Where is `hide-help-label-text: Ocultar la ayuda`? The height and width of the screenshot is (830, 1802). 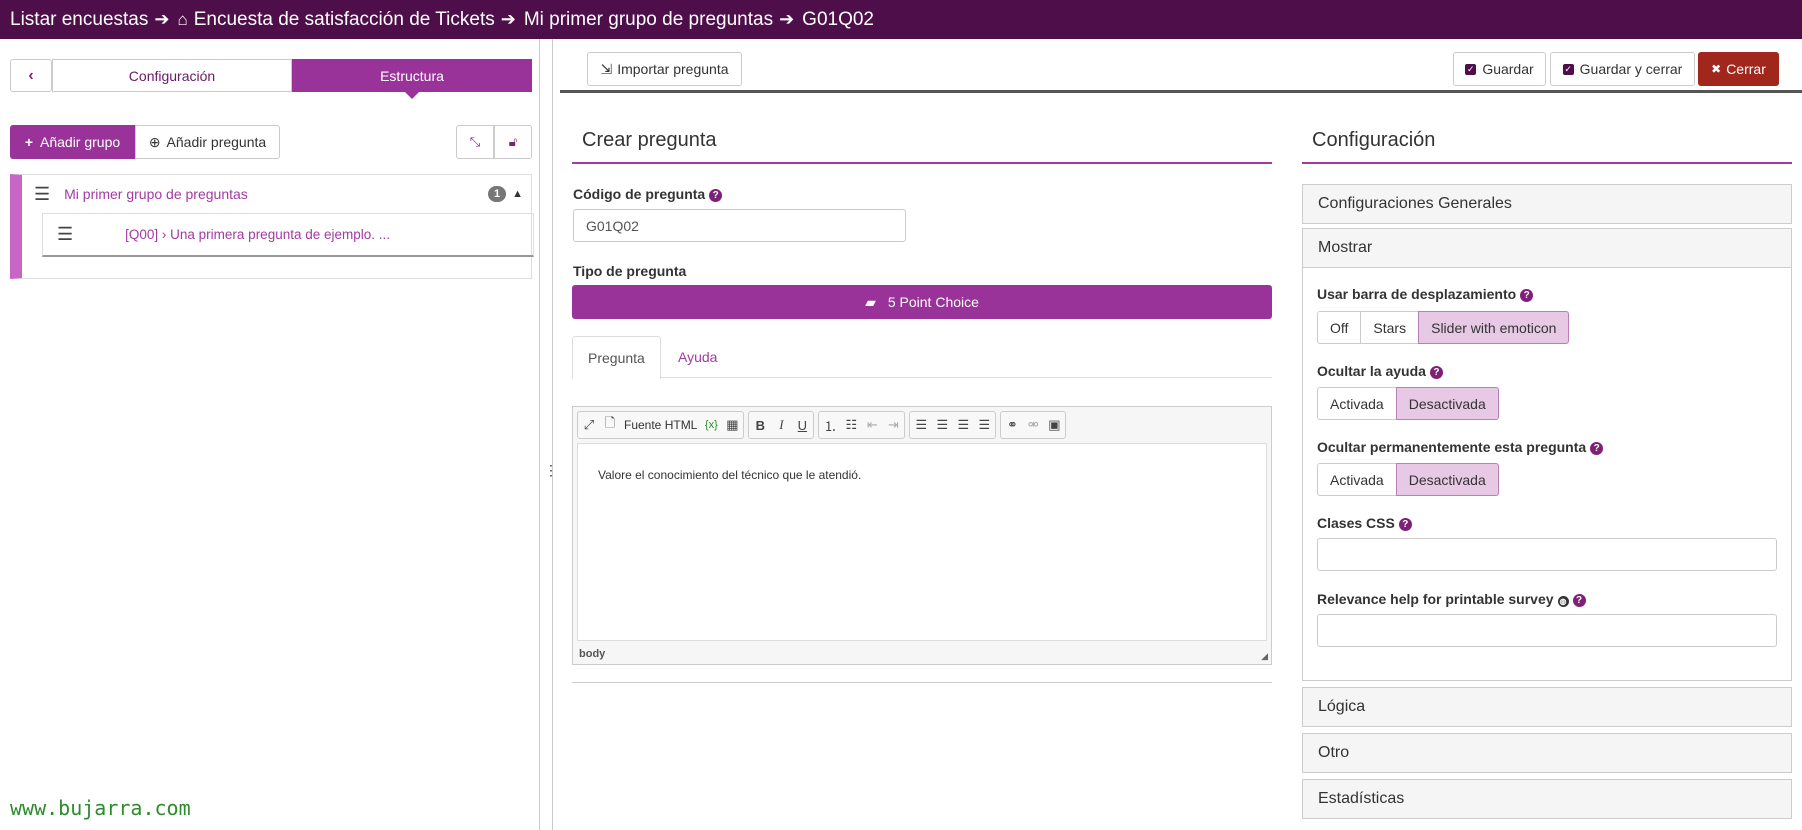 hide-help-label-text: Ocultar la ayuda is located at coordinates (1371, 371).